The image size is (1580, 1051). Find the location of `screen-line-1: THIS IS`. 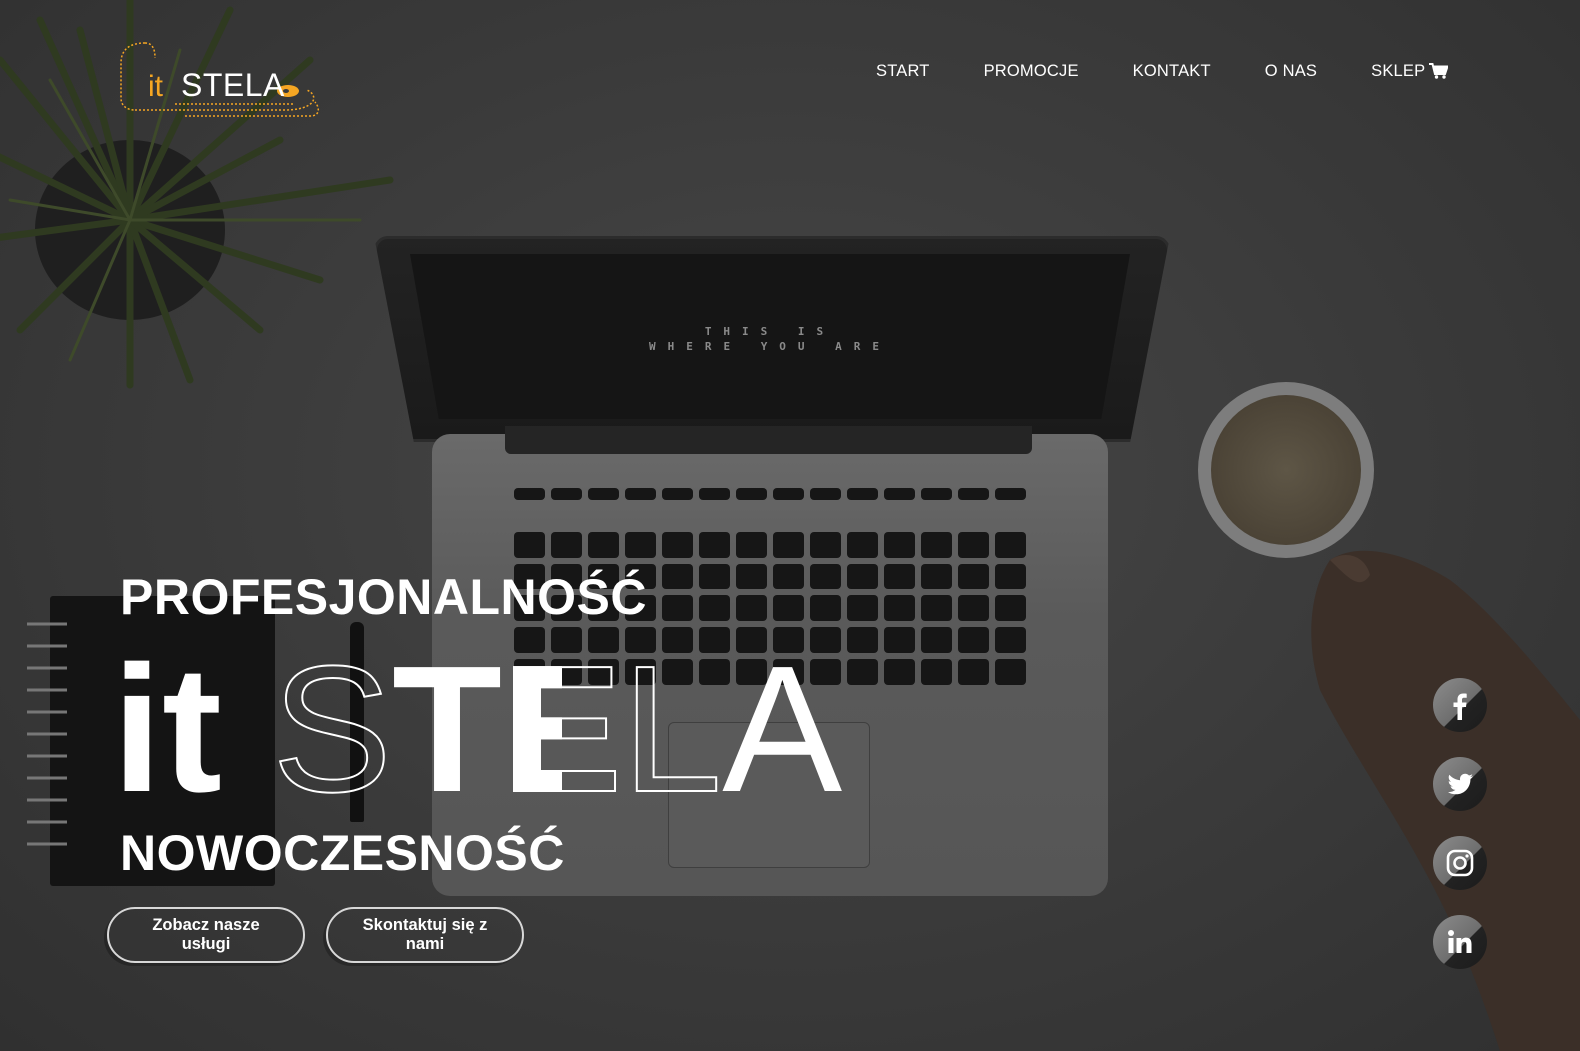

screen-line-1: THIS IS is located at coordinates (770, 331).